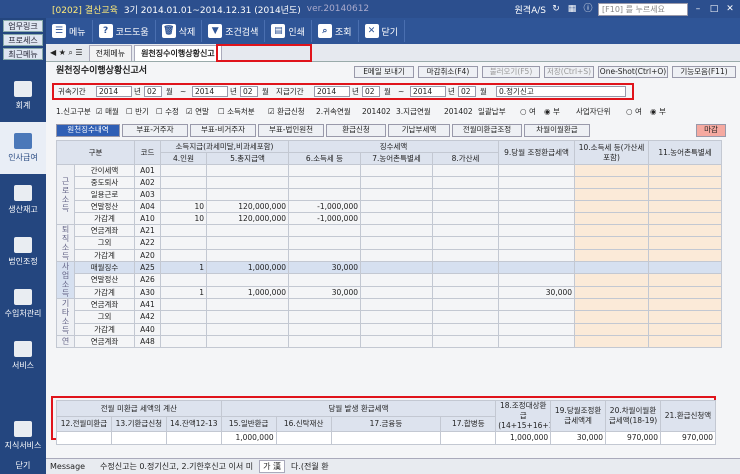 The height and width of the screenshot is (474, 740). Describe the element at coordinates (698, 9) in the screenshot. I see `minimize-icon: –` at that location.